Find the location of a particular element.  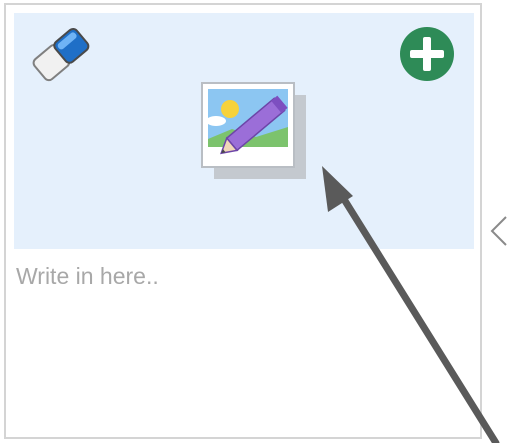

insert-image-icon is located at coordinates (253, 131).